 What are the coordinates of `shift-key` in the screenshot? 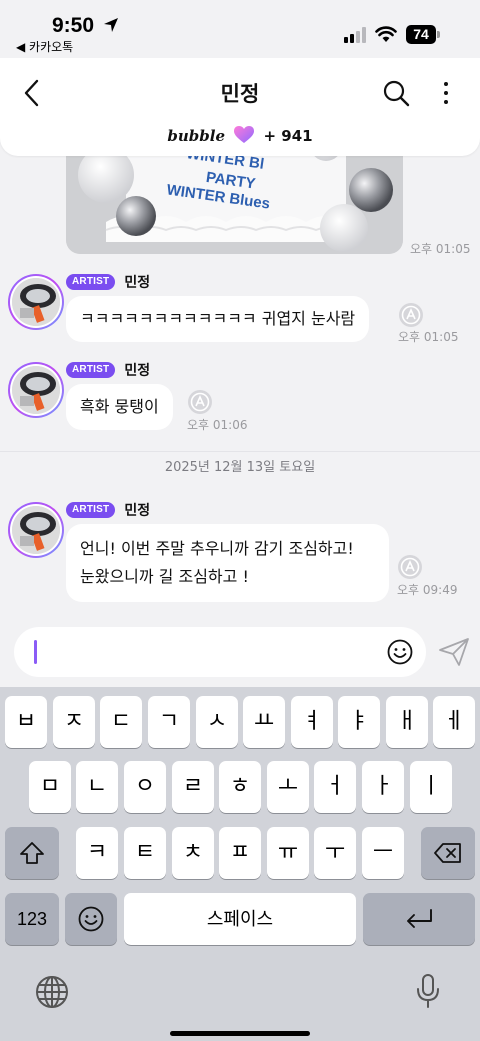 It's located at (32, 853).